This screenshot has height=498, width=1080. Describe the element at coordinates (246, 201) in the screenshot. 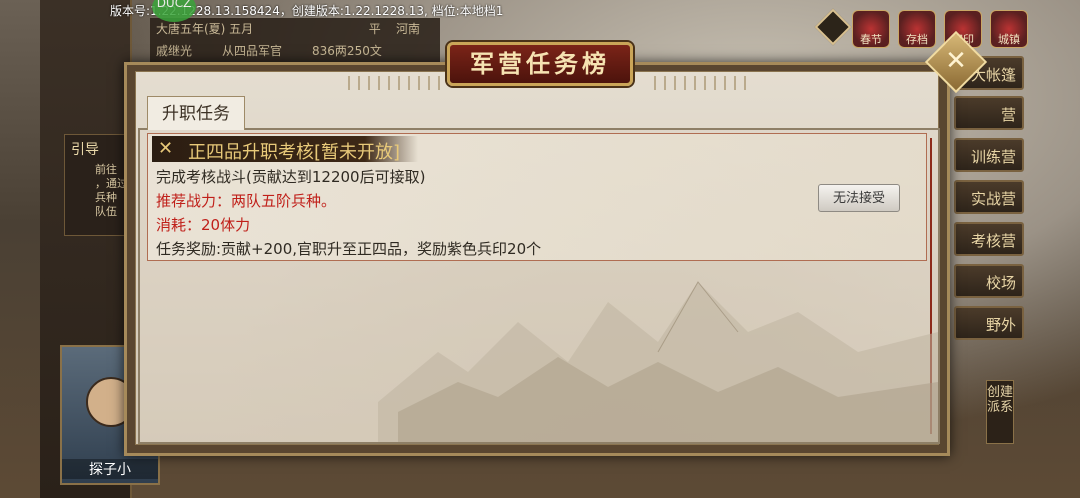

I see `task-recommended-power: 推荐战力：两队五阶兵种。` at that location.